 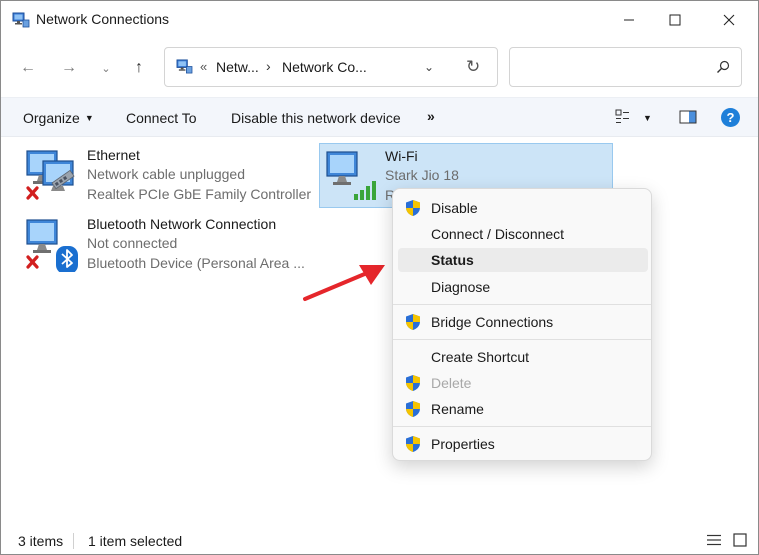 I want to click on chevron-down-icon: ⌄, so click(x=106, y=68).